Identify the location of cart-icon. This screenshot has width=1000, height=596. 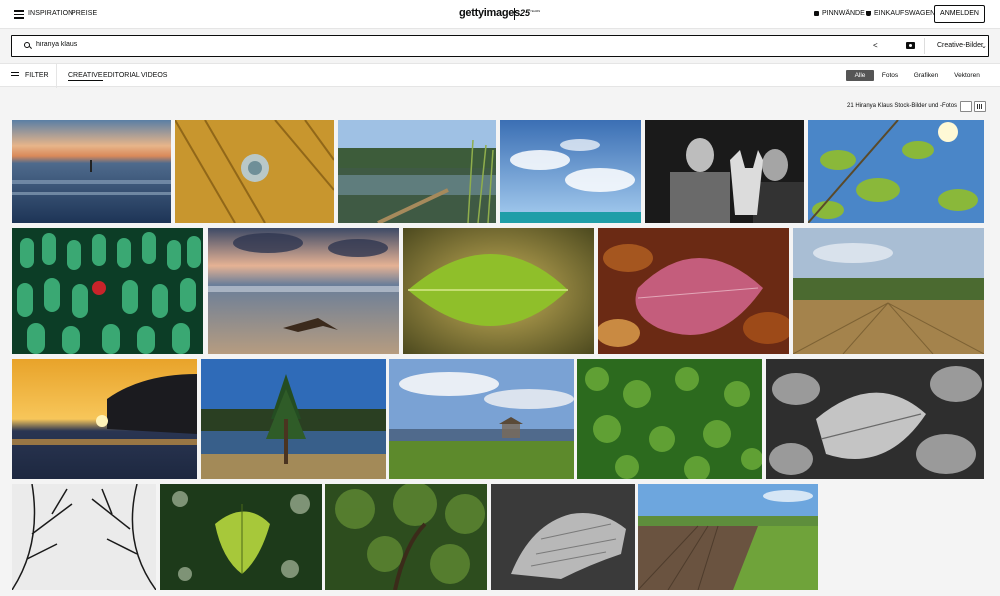
(868, 13).